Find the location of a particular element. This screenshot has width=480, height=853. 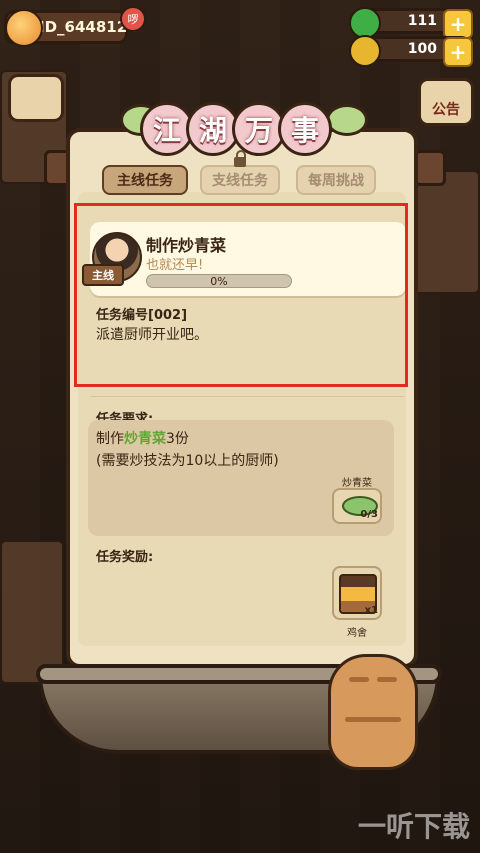

tab-weekly-challenge: 每周挑战 is located at coordinates (336, 180).